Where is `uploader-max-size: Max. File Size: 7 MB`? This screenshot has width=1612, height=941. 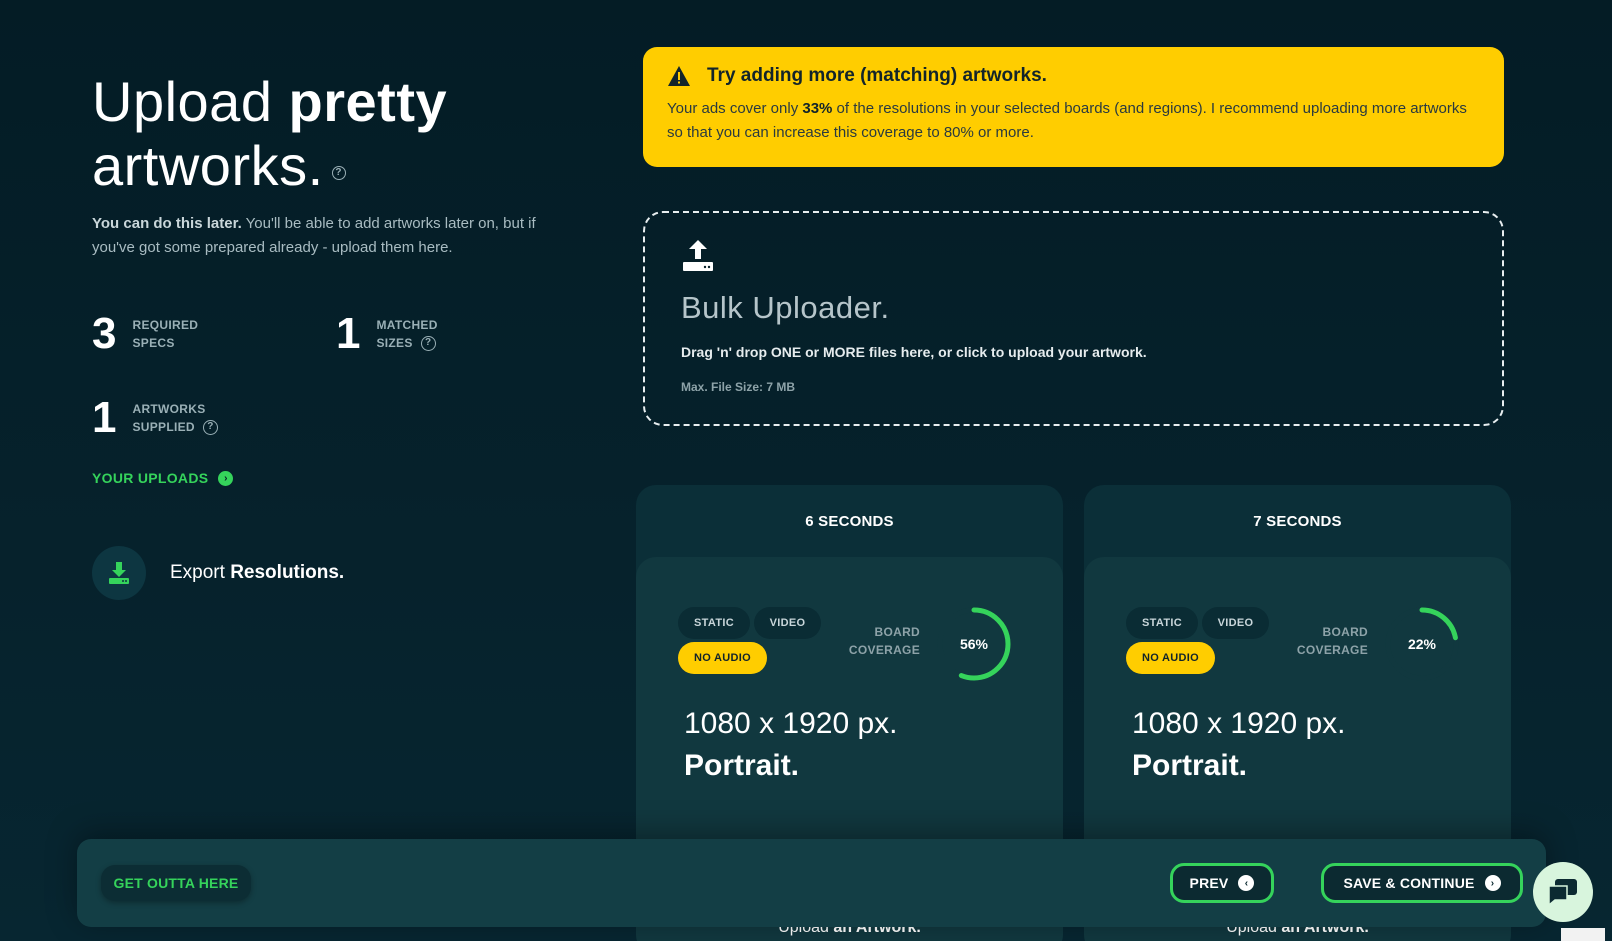 uploader-max-size: Max. File Size: 7 MB is located at coordinates (738, 387).